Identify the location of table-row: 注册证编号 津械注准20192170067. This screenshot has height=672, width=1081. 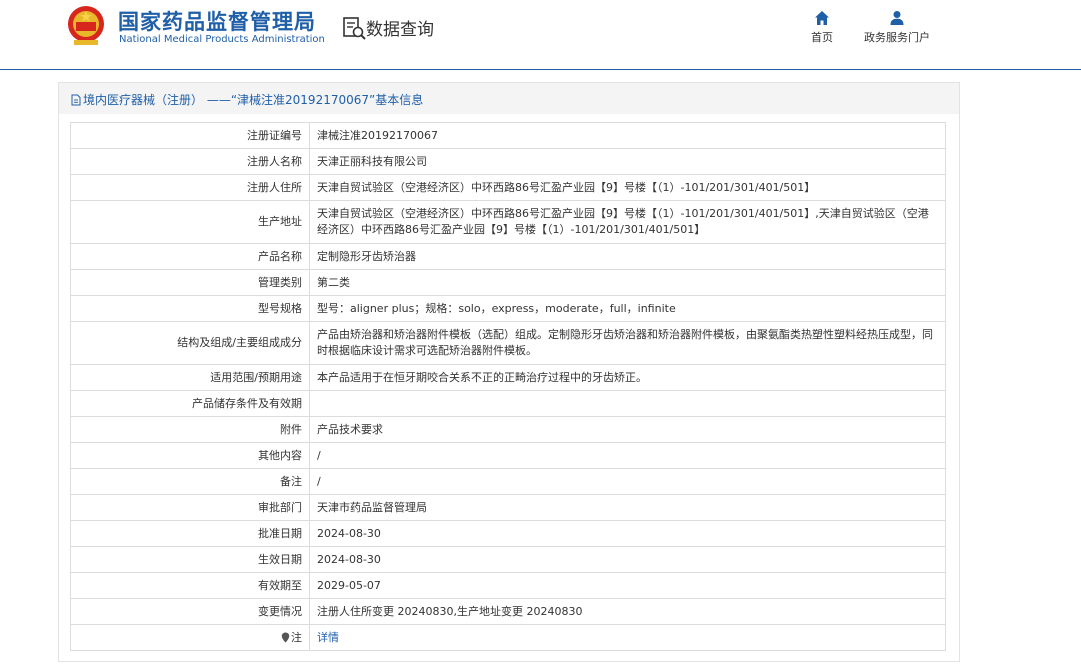
(508, 135).